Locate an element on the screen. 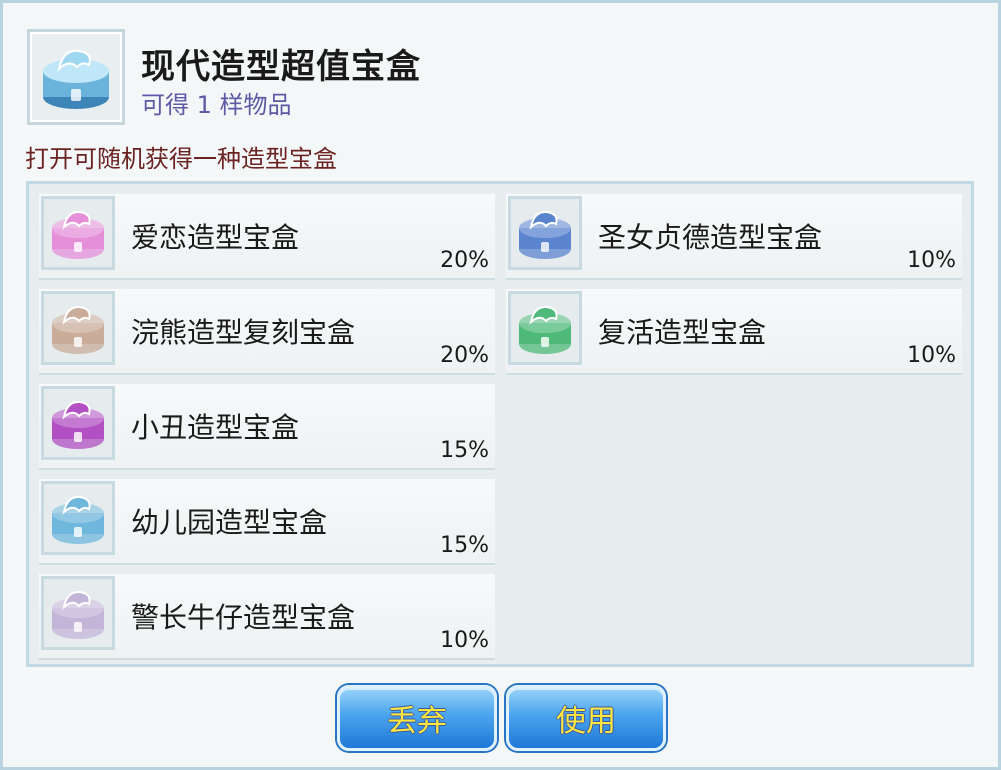 The image size is (1001, 770). green-cake-box-icon is located at coordinates (545, 328).